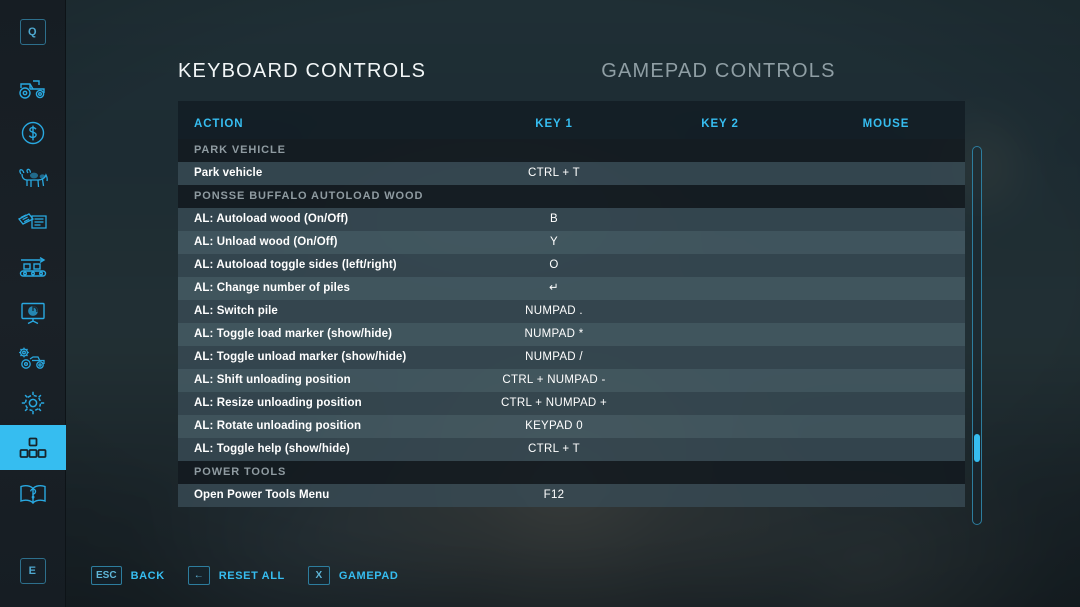 The image size is (1080, 607). I want to click on hint-keycap-icon: ESC, so click(106, 575).